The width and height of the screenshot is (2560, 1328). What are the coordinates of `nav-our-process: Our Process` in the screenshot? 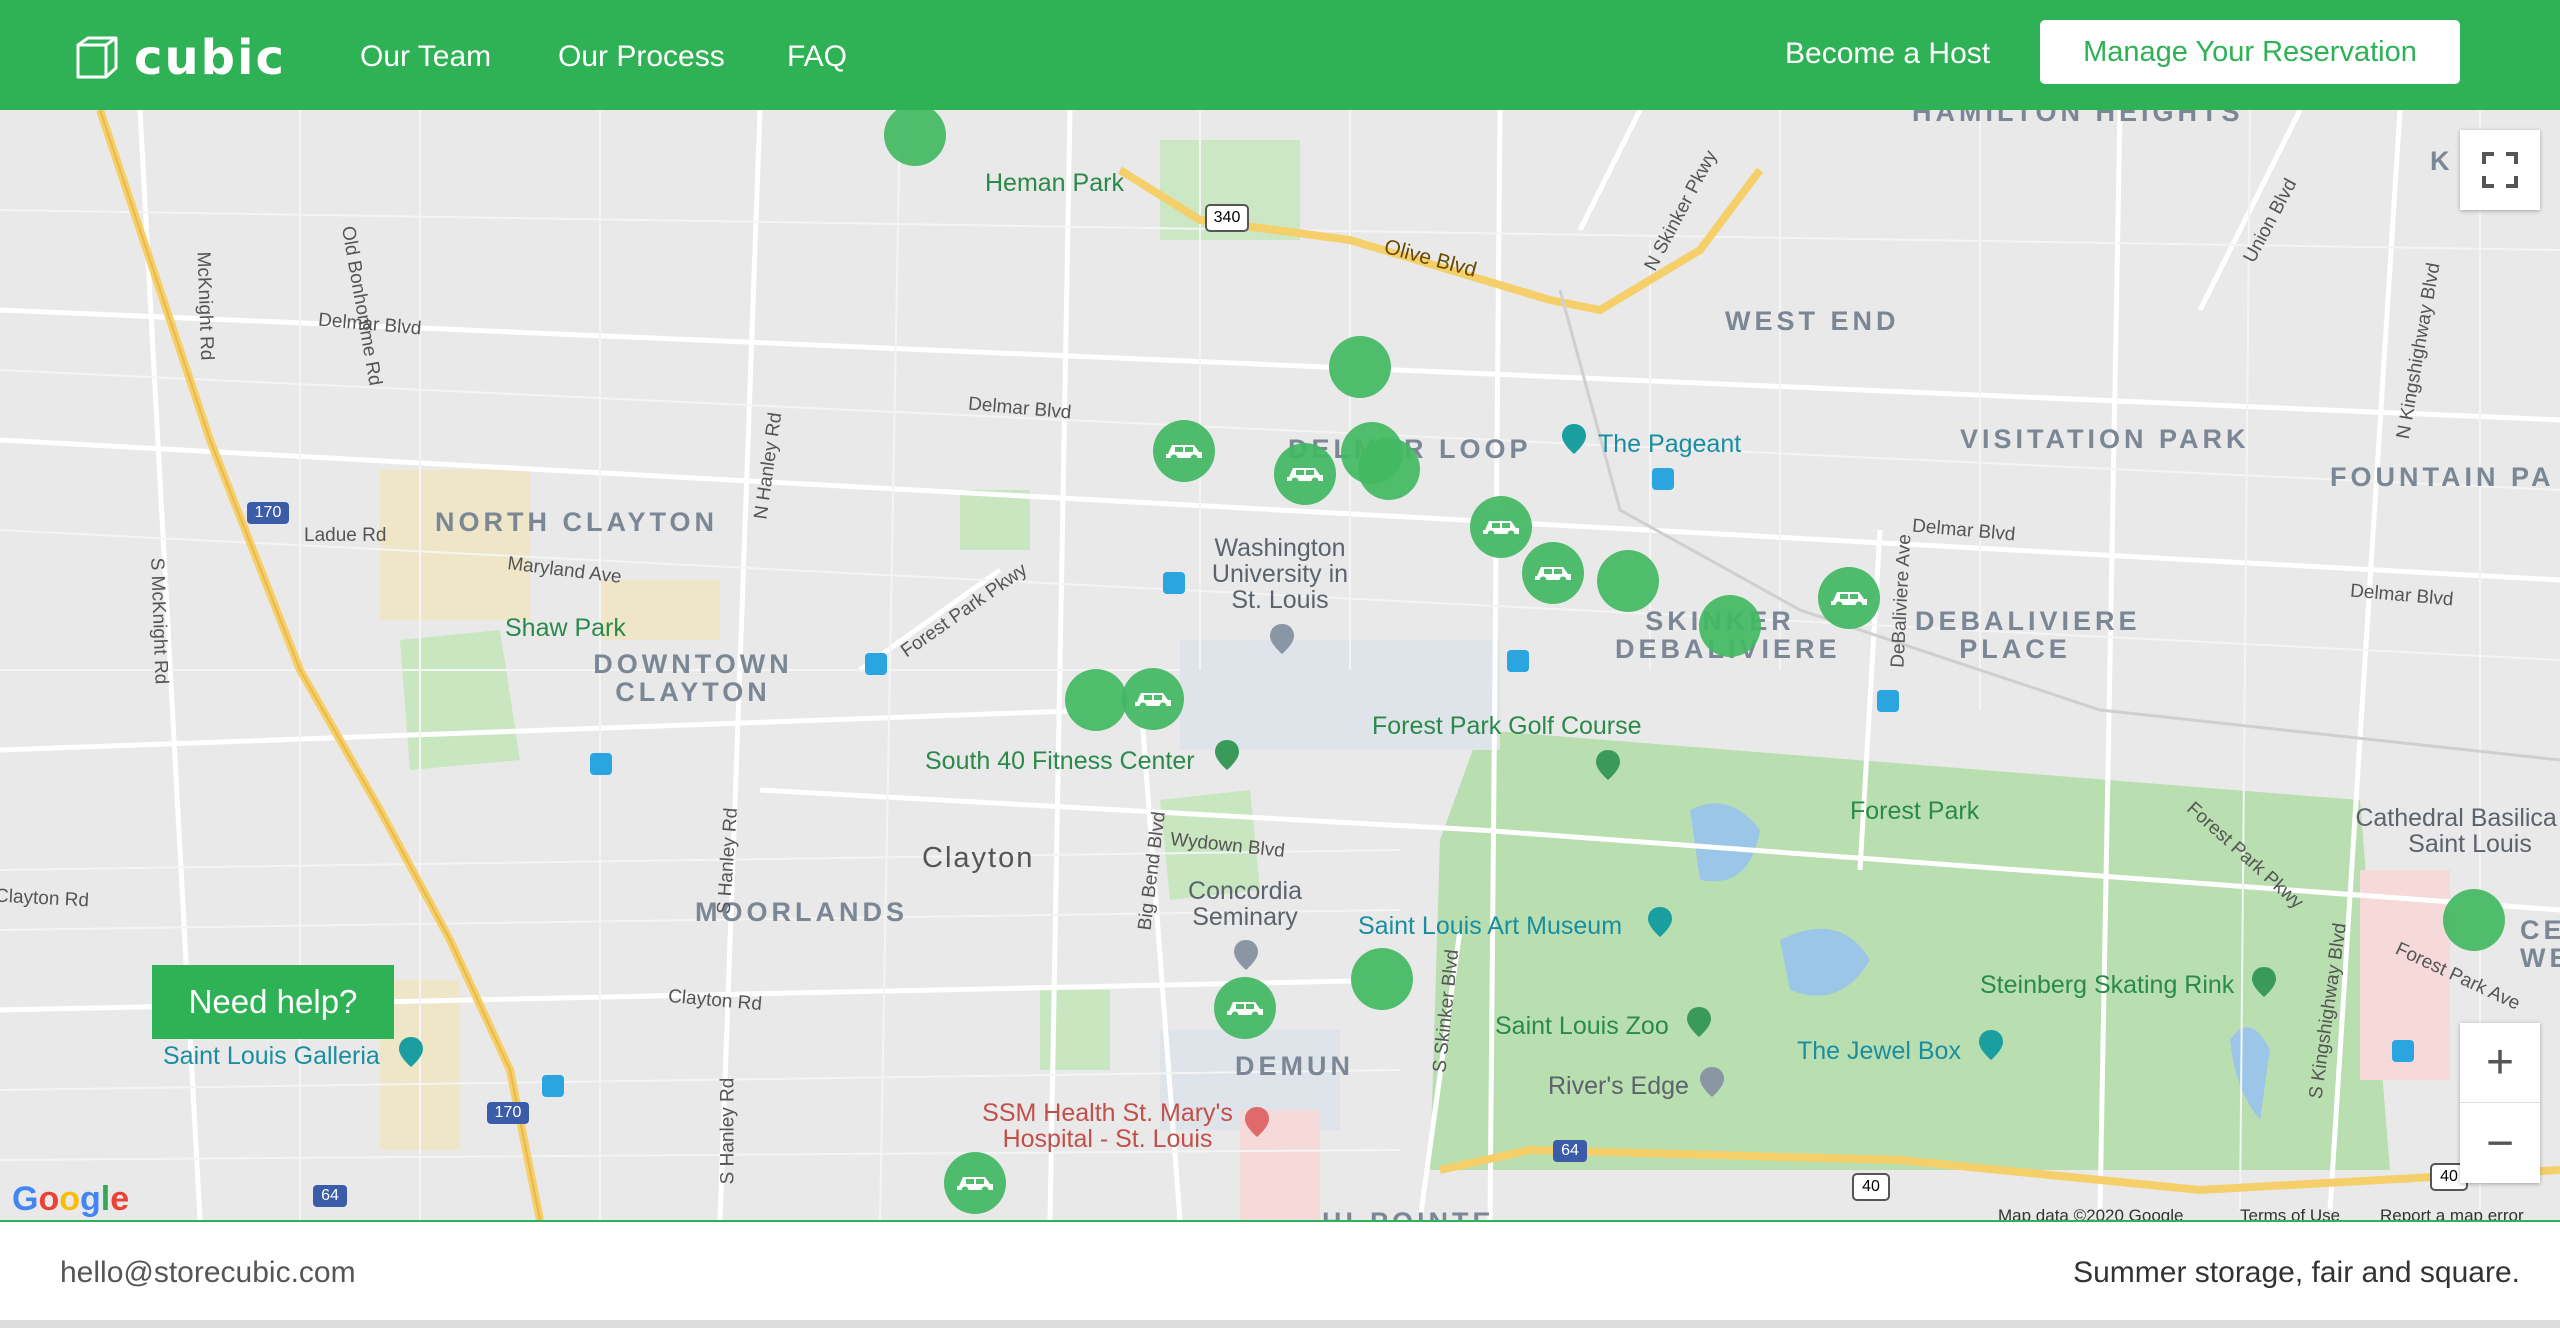 It's located at (641, 57).